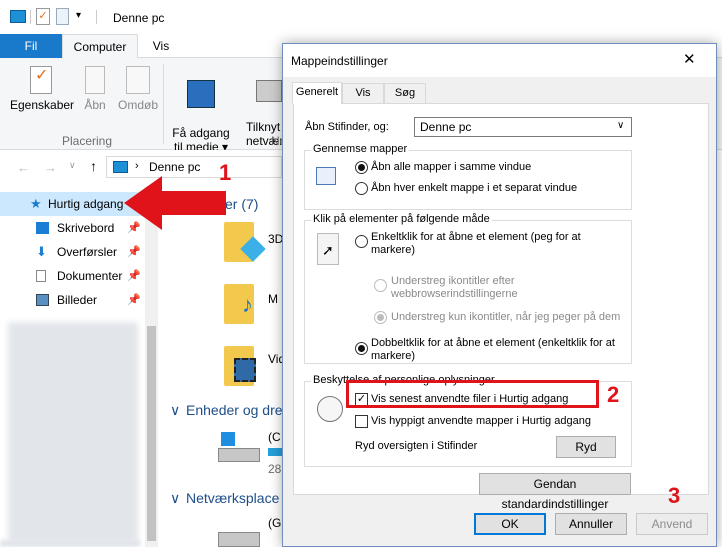 This screenshot has height=547, width=722. I want to click on breadcrumb-chevron-icon: ›, so click(137, 166).